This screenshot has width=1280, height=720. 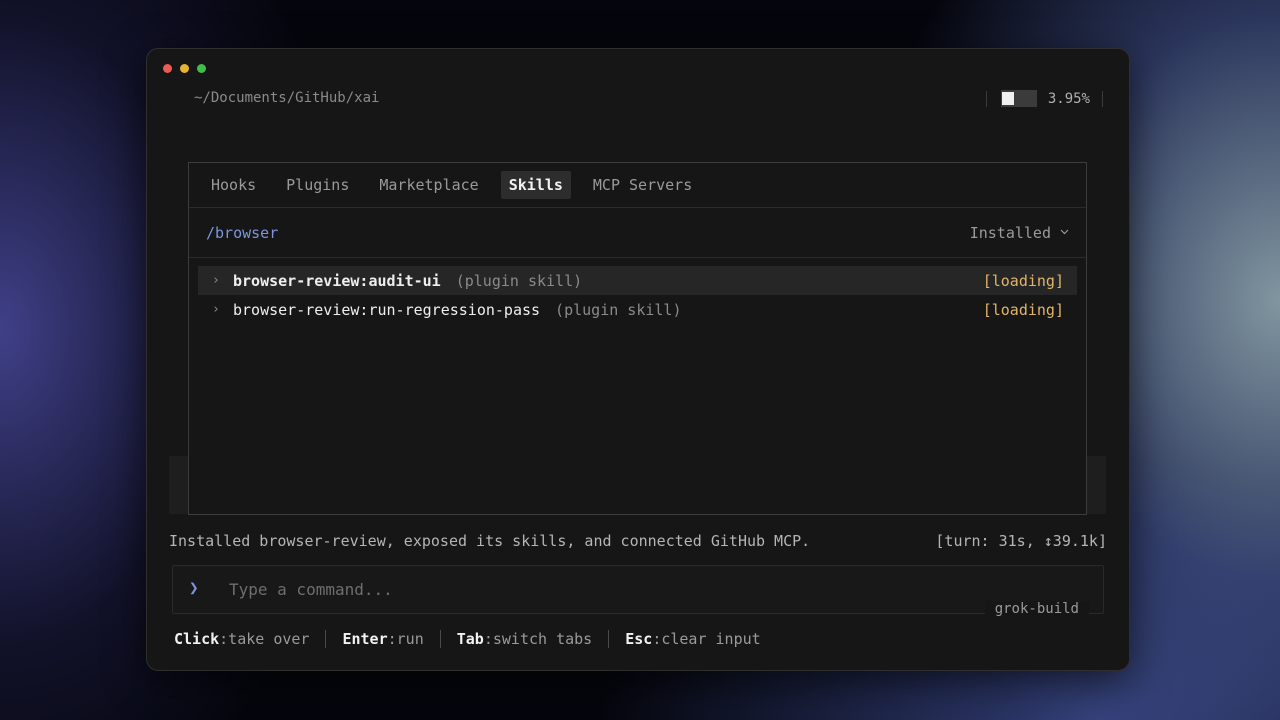 What do you see at coordinates (1044, 98) in the screenshot?
I see `context-usage: 3.95%` at bounding box center [1044, 98].